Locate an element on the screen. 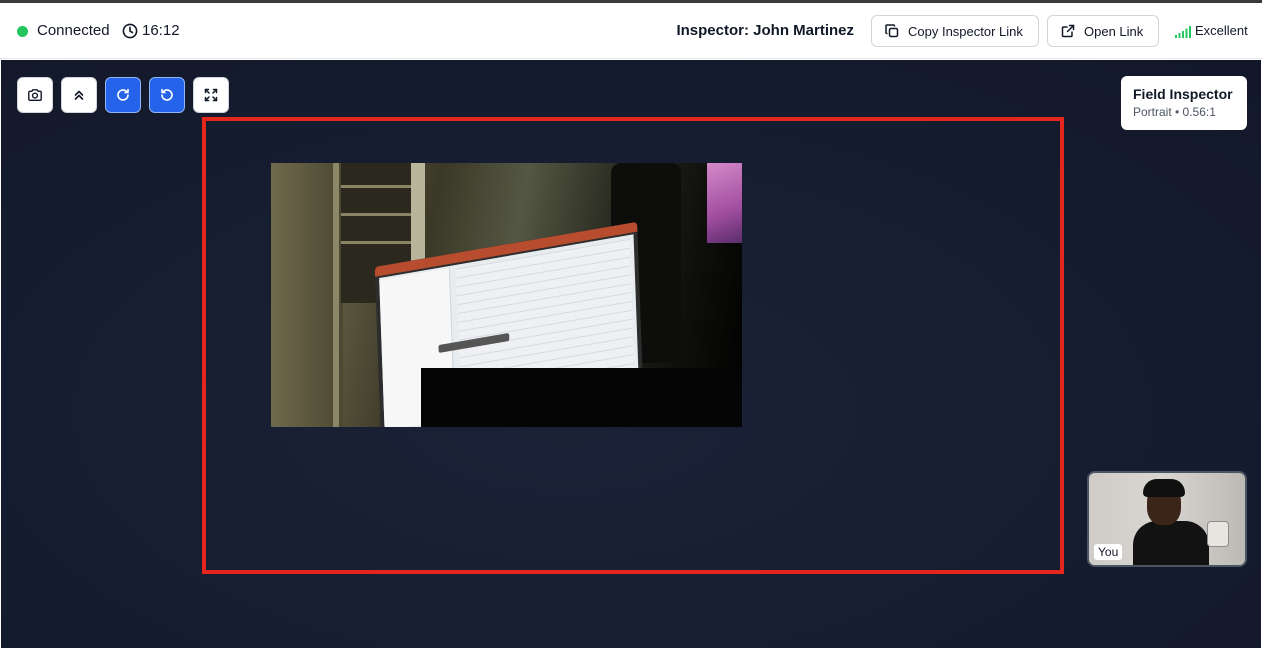  call-timer: 16:12 is located at coordinates (161, 30).